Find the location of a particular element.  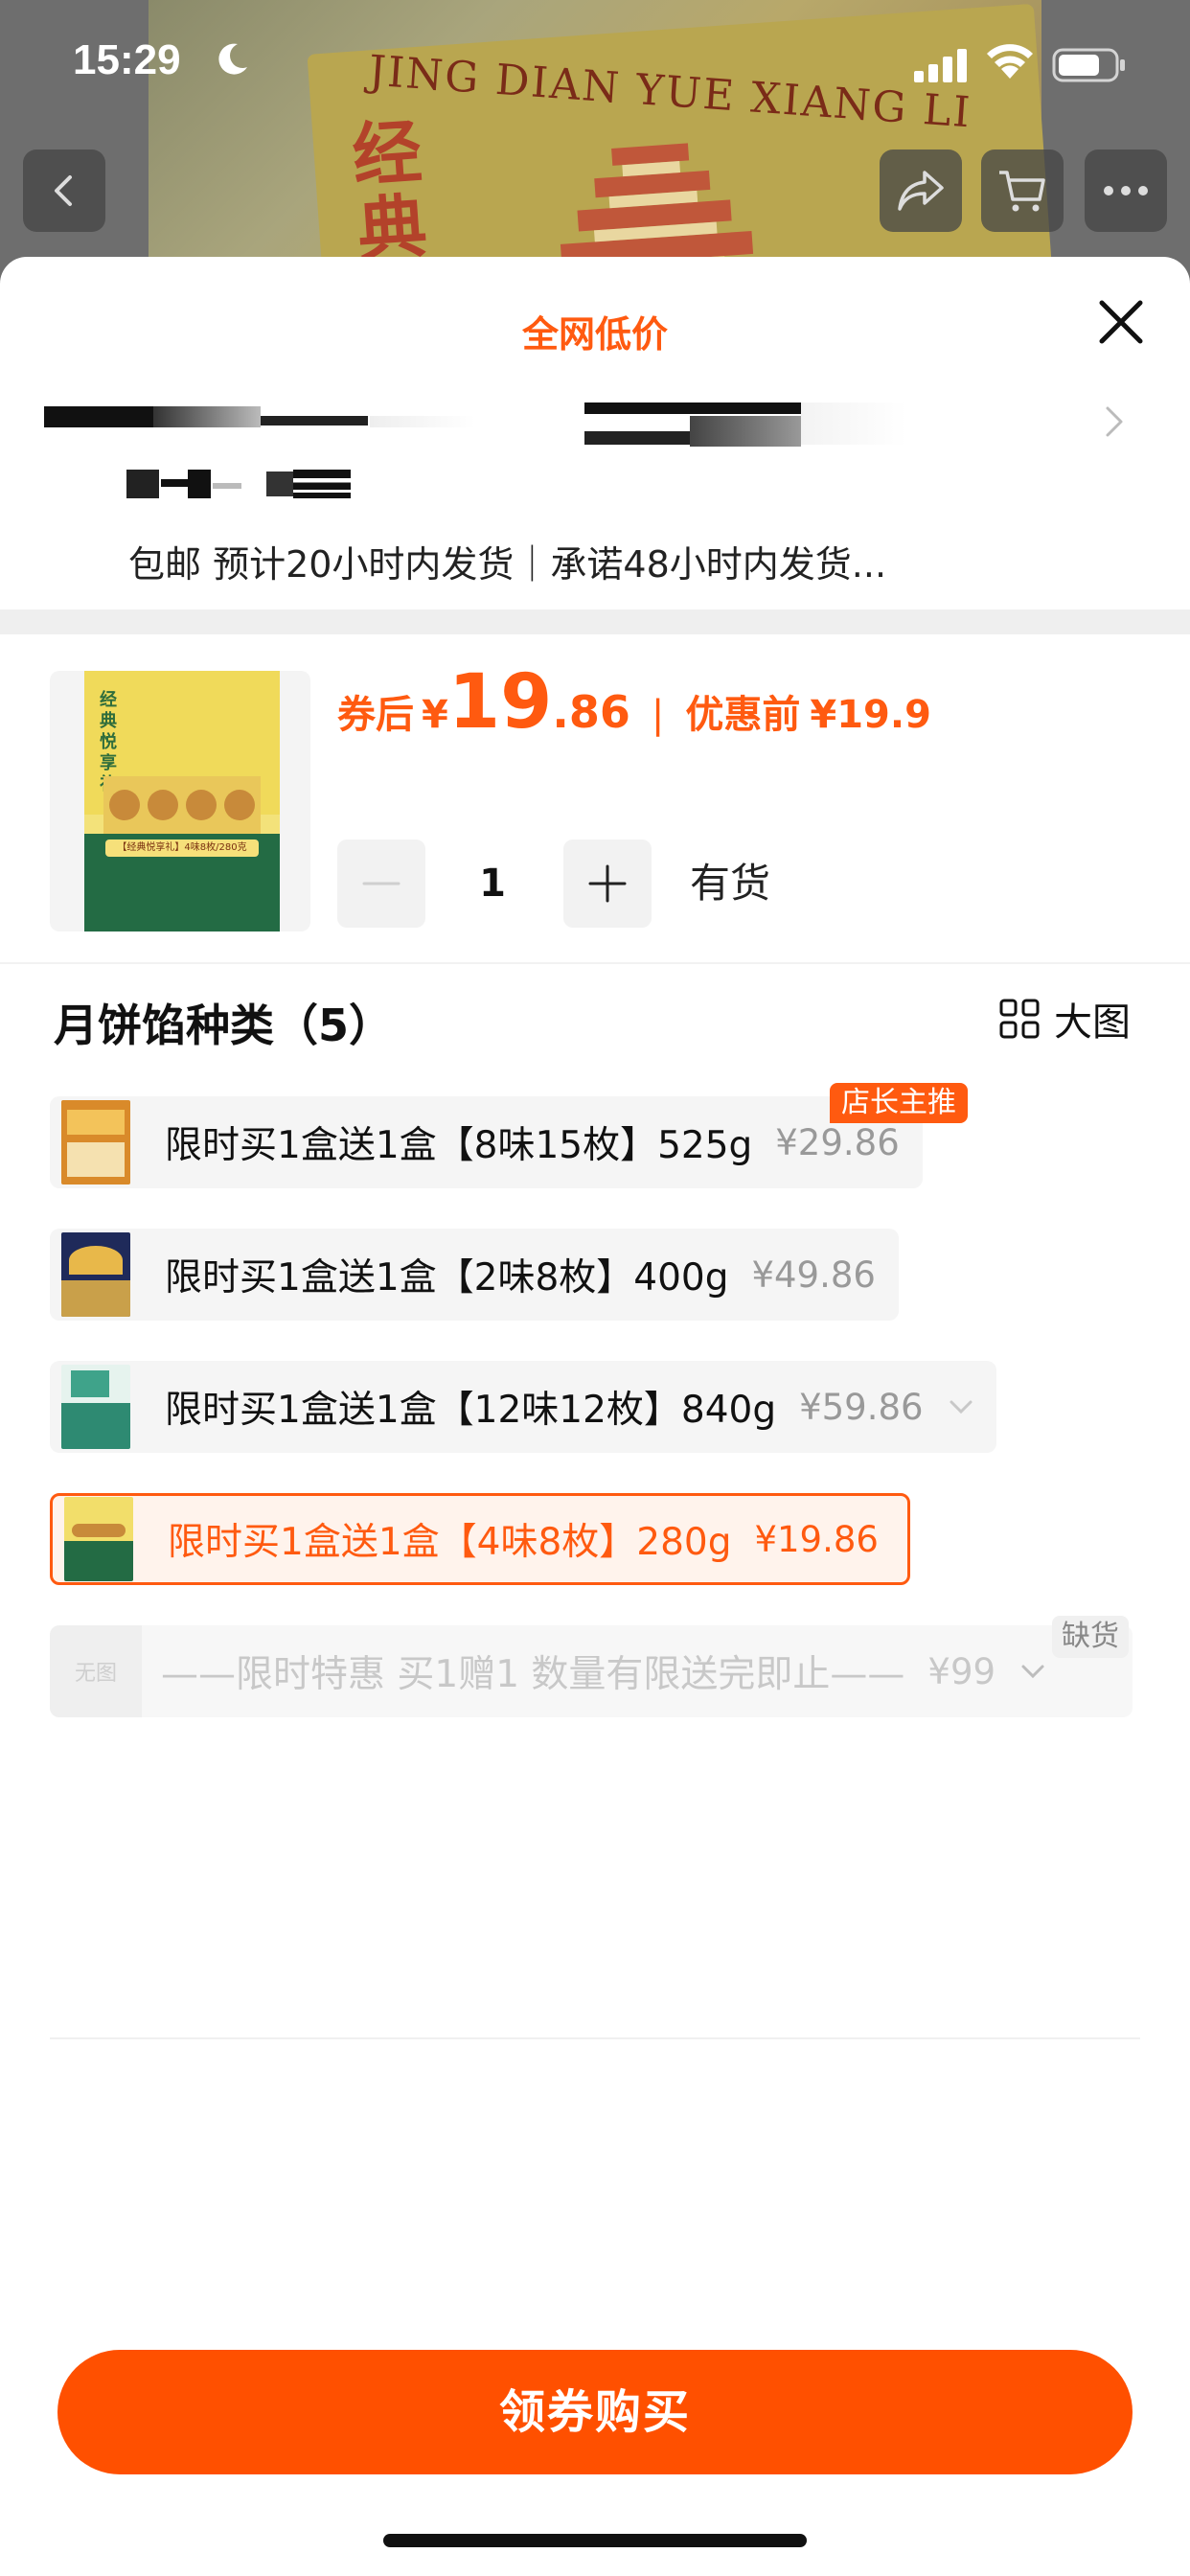

variant-name: ——限时特惠 买1赠1 数量有限送完即止—— is located at coordinates (533, 1674).